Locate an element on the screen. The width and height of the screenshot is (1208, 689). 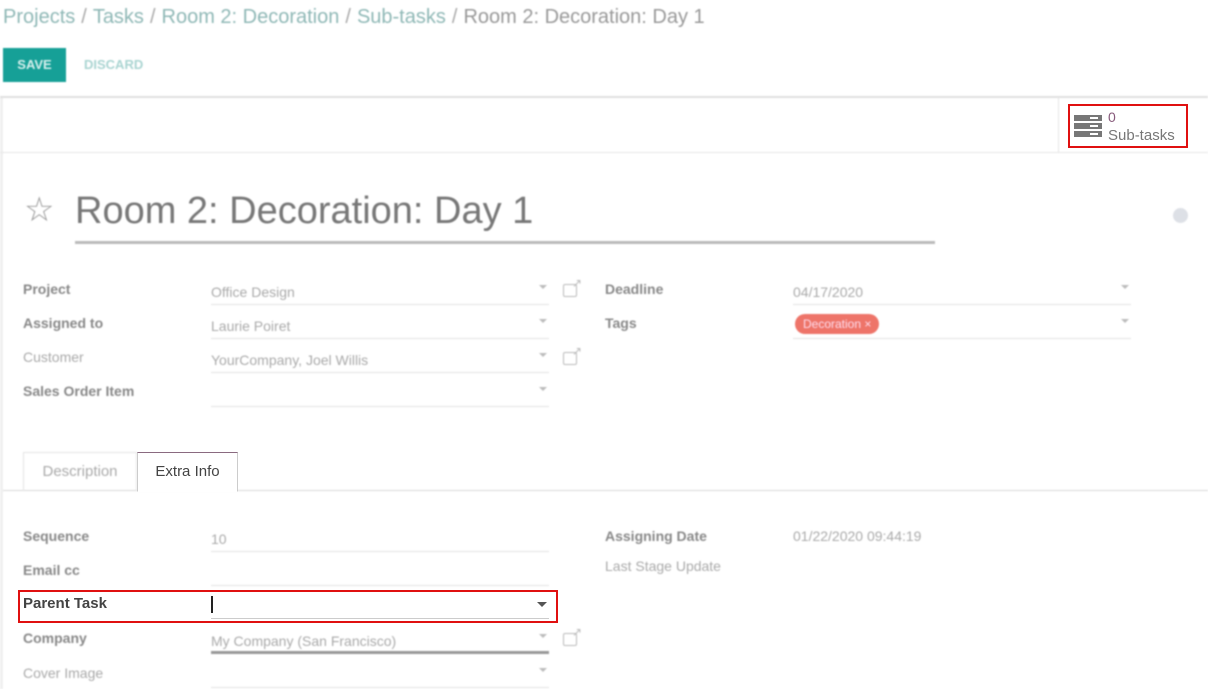
tag-remove-icon: × is located at coordinates (867, 324).